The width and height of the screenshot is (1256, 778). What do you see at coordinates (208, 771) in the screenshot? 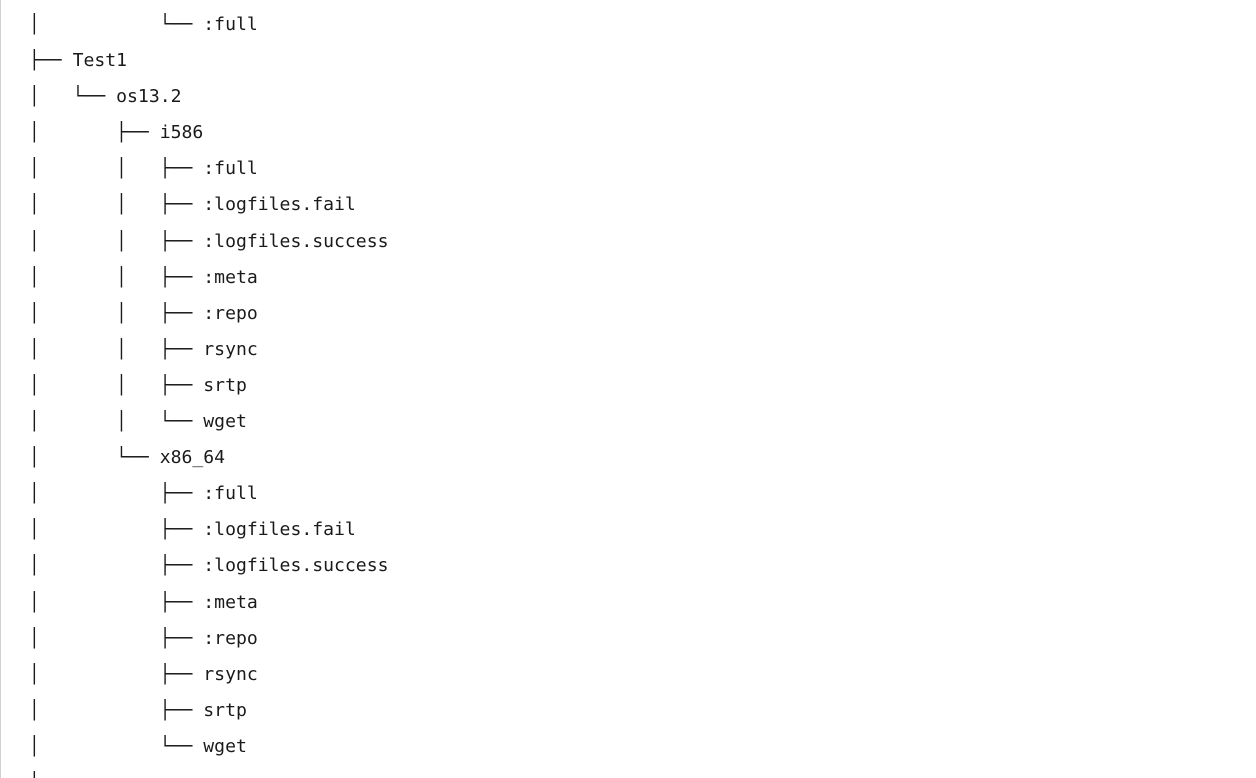
I see `tree-line: │` at bounding box center [208, 771].